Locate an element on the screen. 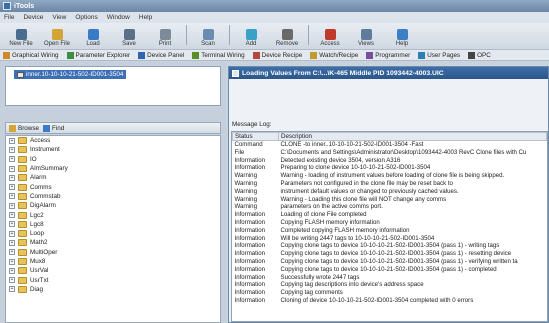 This screenshot has height=323, width=549. tree-item-access: + Access is located at coordinates (113, 140).